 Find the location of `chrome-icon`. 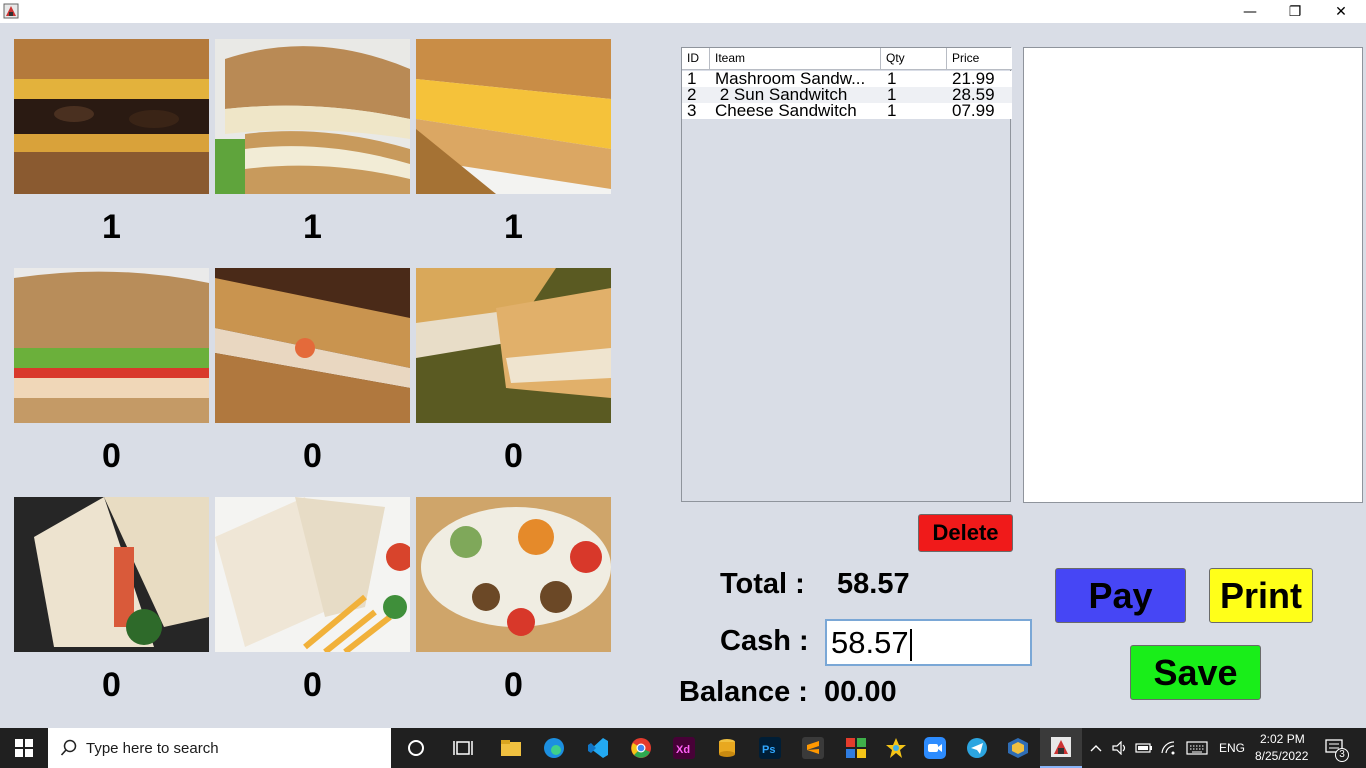

chrome-icon is located at coordinates (641, 748).